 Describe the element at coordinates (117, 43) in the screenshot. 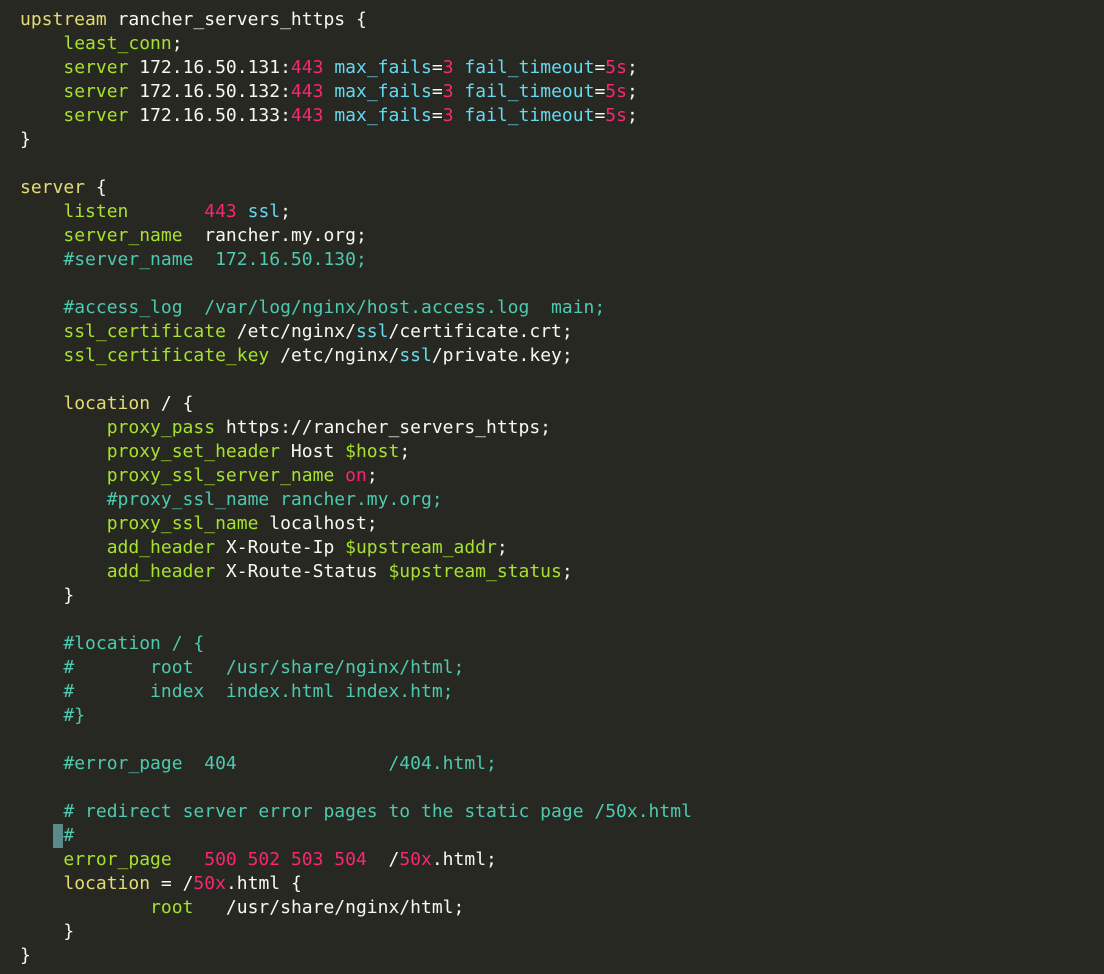

I see `directive-token: least_conn` at that location.